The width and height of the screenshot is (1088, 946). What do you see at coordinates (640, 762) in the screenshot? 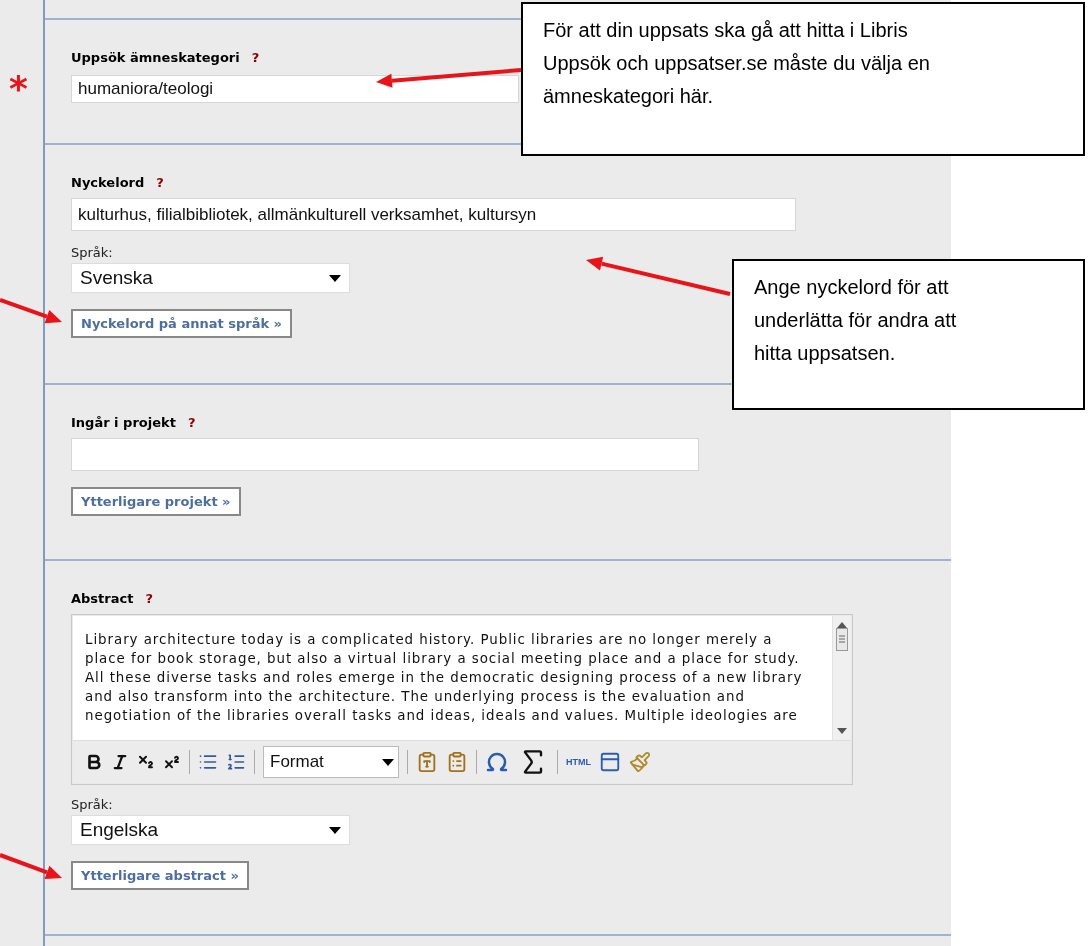
I see `brush-icon` at bounding box center [640, 762].